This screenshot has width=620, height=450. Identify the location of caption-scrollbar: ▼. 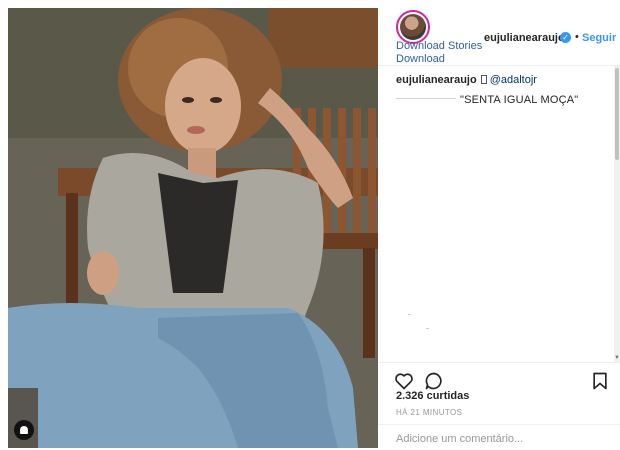
(617, 214).